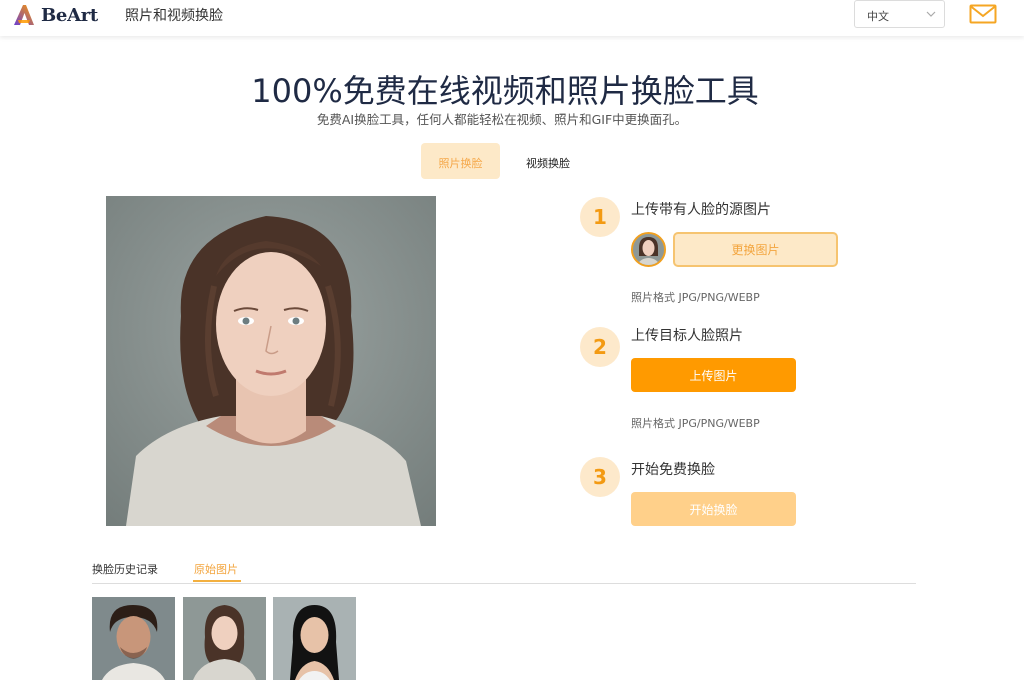 Image resolution: width=1024 pixels, height=683 pixels. I want to click on source-face-thumbnail, so click(648, 249).